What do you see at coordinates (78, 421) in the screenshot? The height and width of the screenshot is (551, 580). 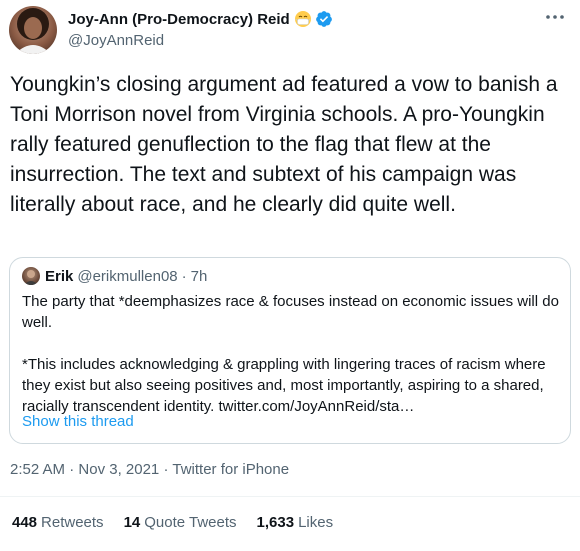 I see `show-thread-link: Show this thread` at bounding box center [78, 421].